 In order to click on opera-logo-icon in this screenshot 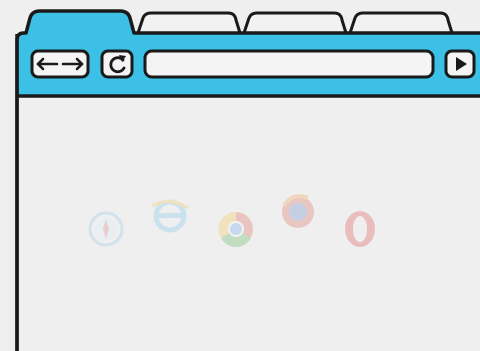, I will do `click(360, 229)`.